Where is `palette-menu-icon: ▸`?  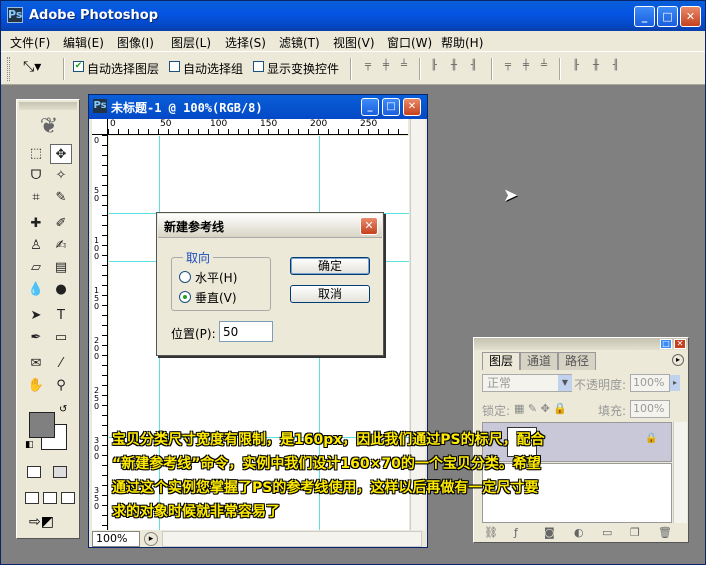 palette-menu-icon: ▸ is located at coordinates (678, 360).